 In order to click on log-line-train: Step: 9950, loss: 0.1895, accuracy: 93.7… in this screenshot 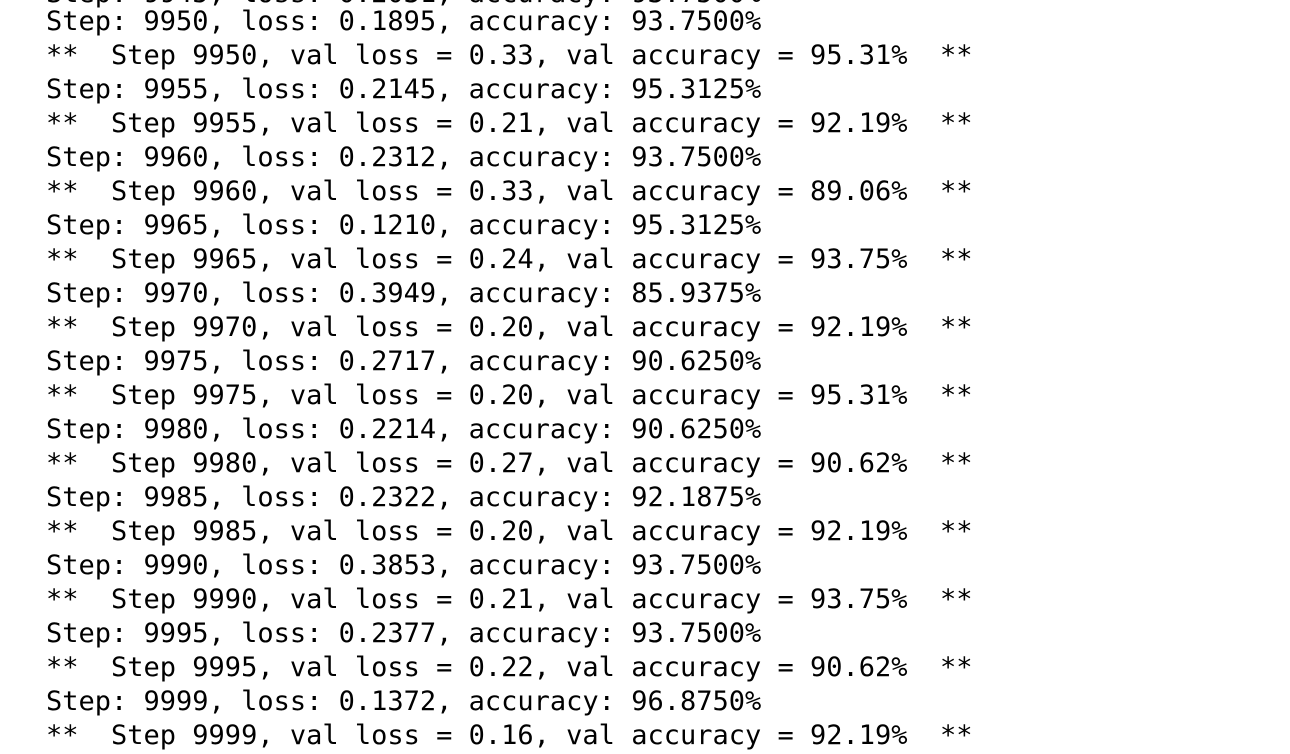, I will do `click(404, 21)`.